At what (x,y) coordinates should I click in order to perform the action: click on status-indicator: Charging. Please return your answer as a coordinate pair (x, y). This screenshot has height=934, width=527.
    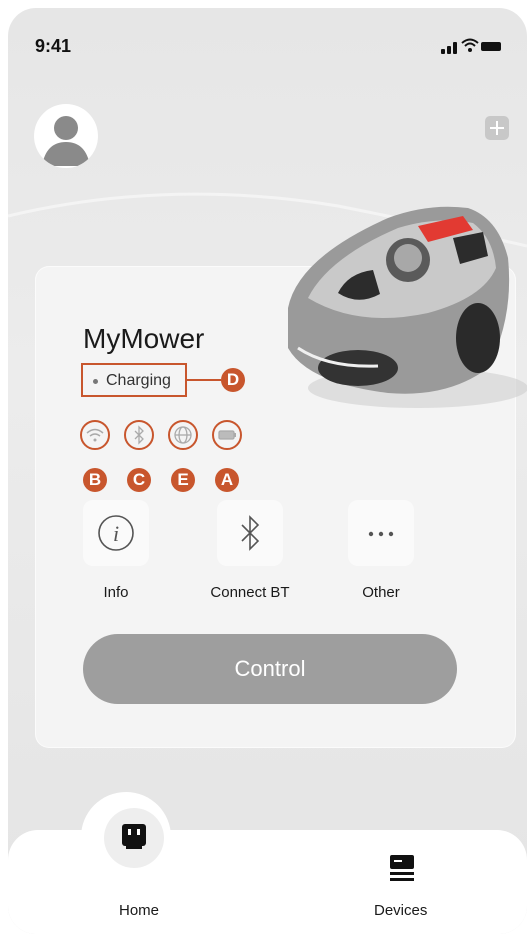
    Looking at the image, I should click on (134, 380).